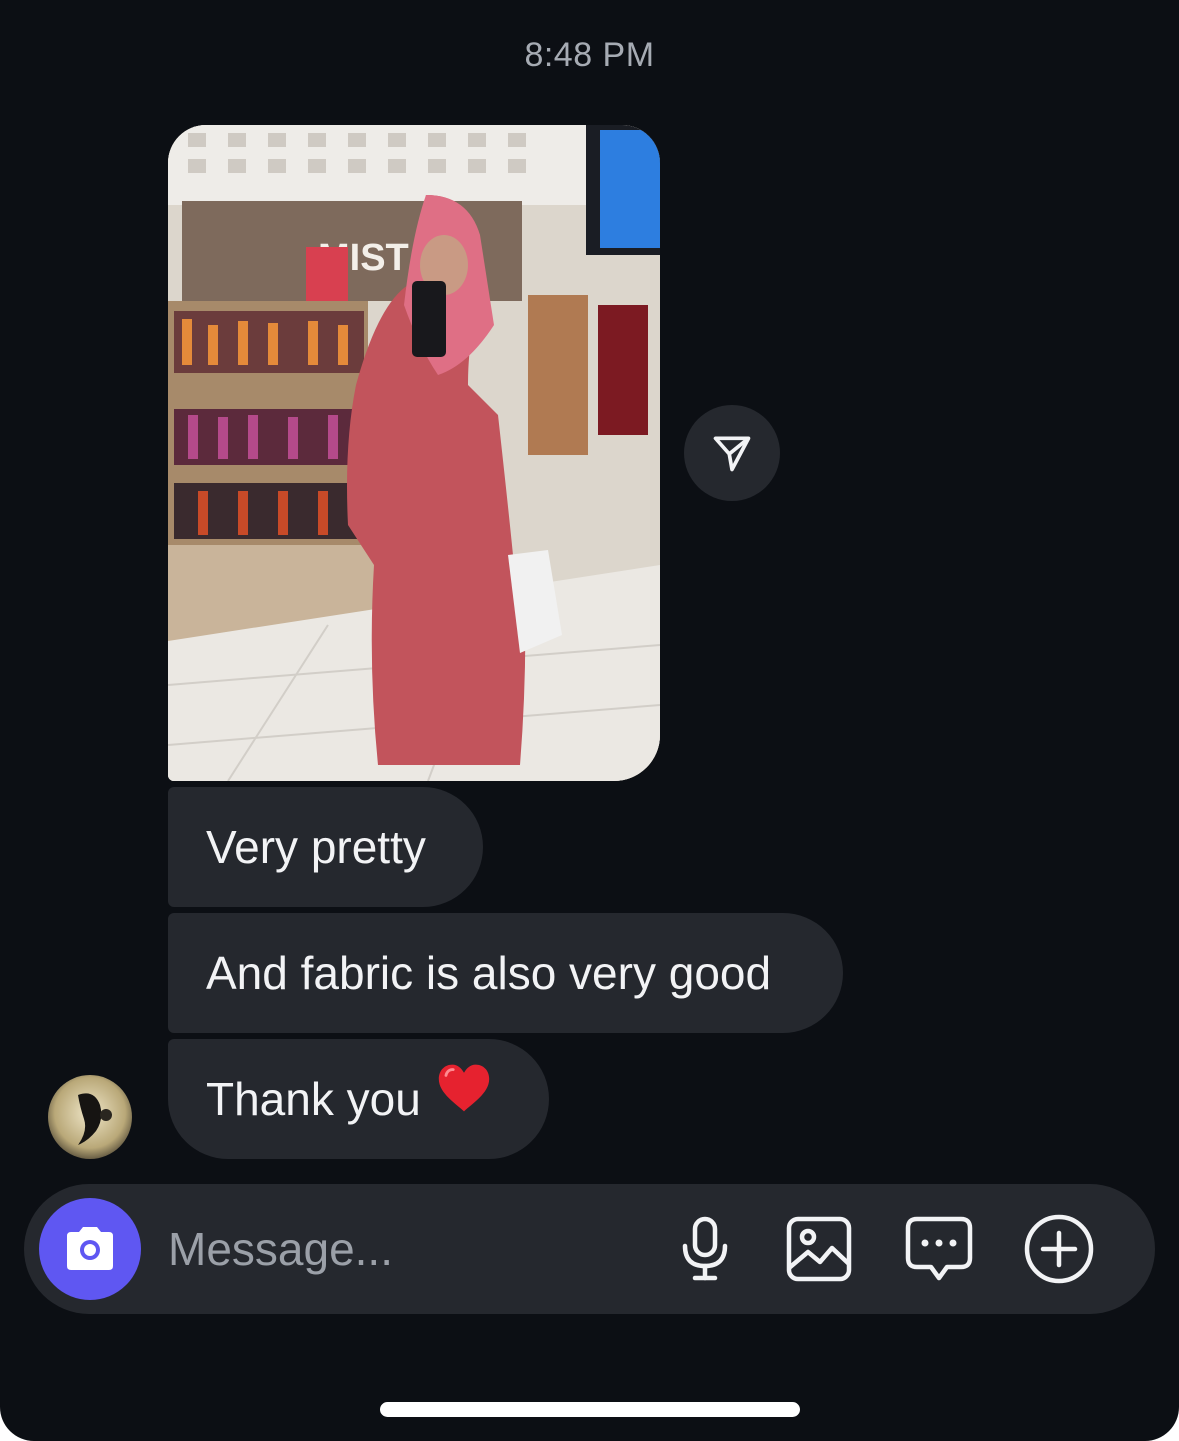 This screenshot has width=1179, height=1441. What do you see at coordinates (398, 1249) in the screenshot?
I see `message-input` at bounding box center [398, 1249].